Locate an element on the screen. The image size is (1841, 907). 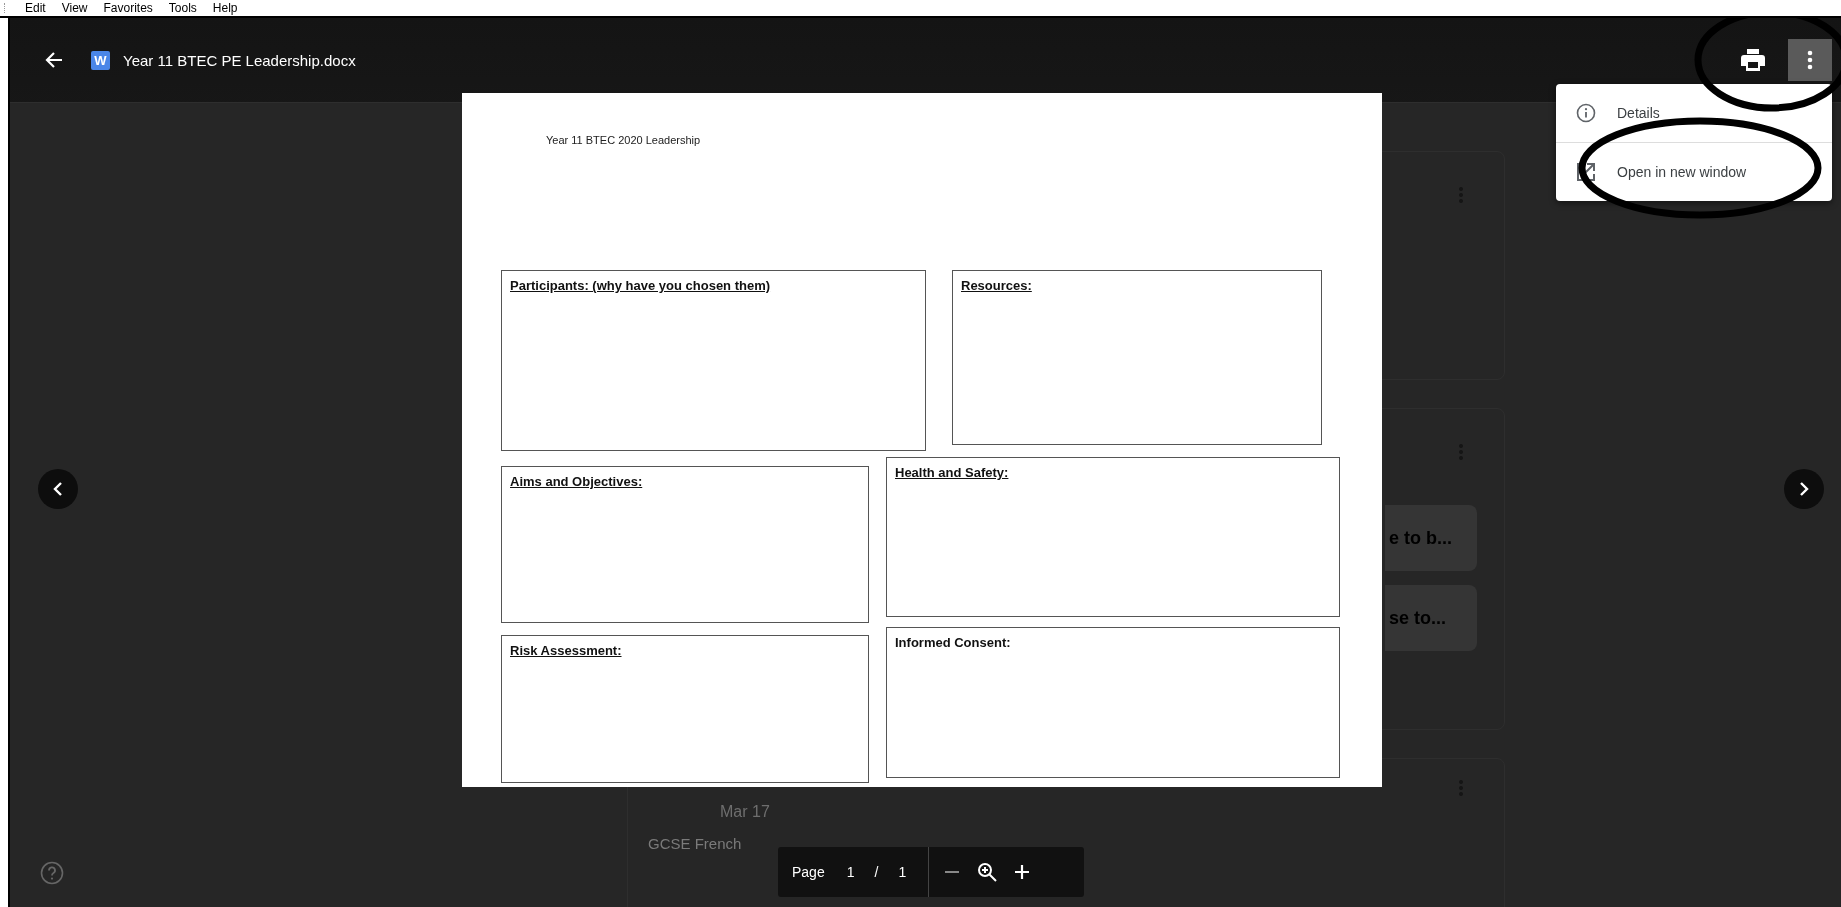
document-heading: Year 11 BTEC 2020 Leadership is located at coordinates (624, 141).